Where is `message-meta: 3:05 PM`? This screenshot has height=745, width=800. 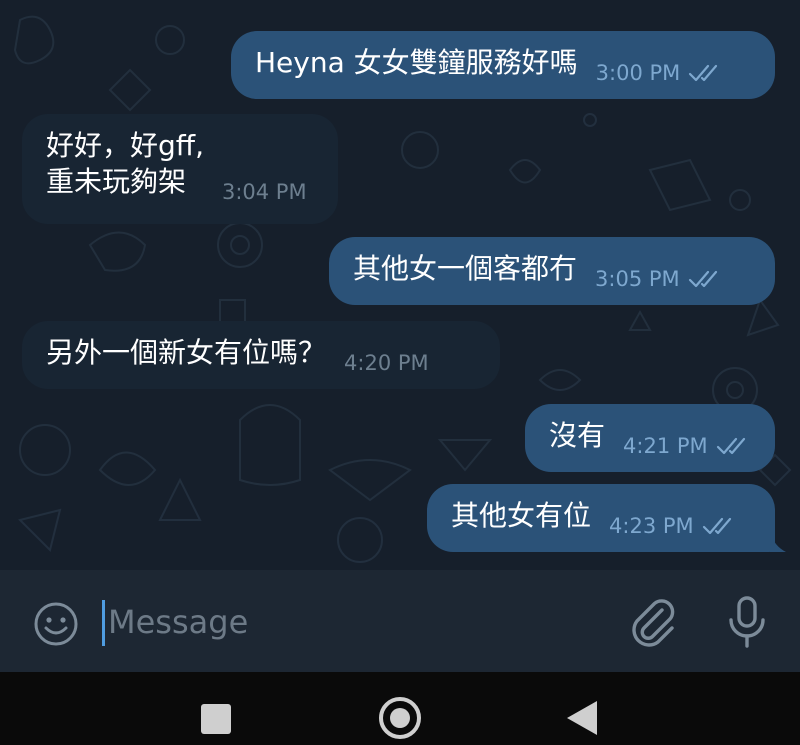
message-meta: 3:05 PM is located at coordinates (658, 279).